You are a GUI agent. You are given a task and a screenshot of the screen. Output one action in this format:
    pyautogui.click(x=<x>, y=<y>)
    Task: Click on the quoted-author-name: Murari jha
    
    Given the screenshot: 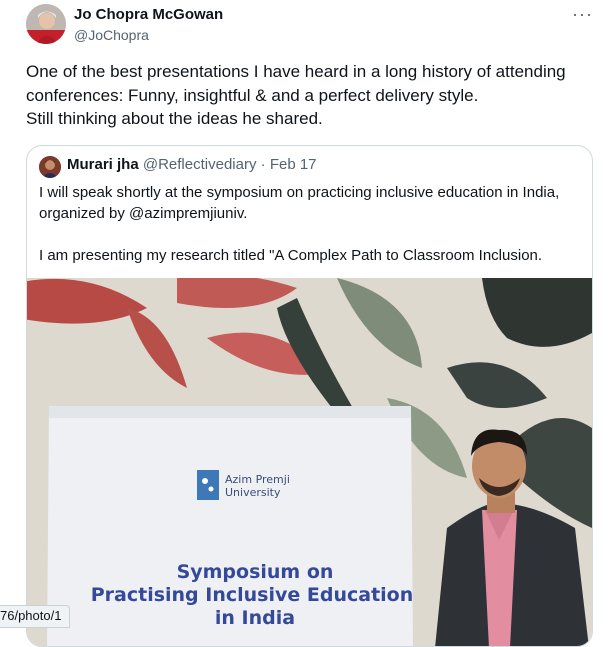 What is the action you would take?
    pyautogui.click(x=103, y=164)
    